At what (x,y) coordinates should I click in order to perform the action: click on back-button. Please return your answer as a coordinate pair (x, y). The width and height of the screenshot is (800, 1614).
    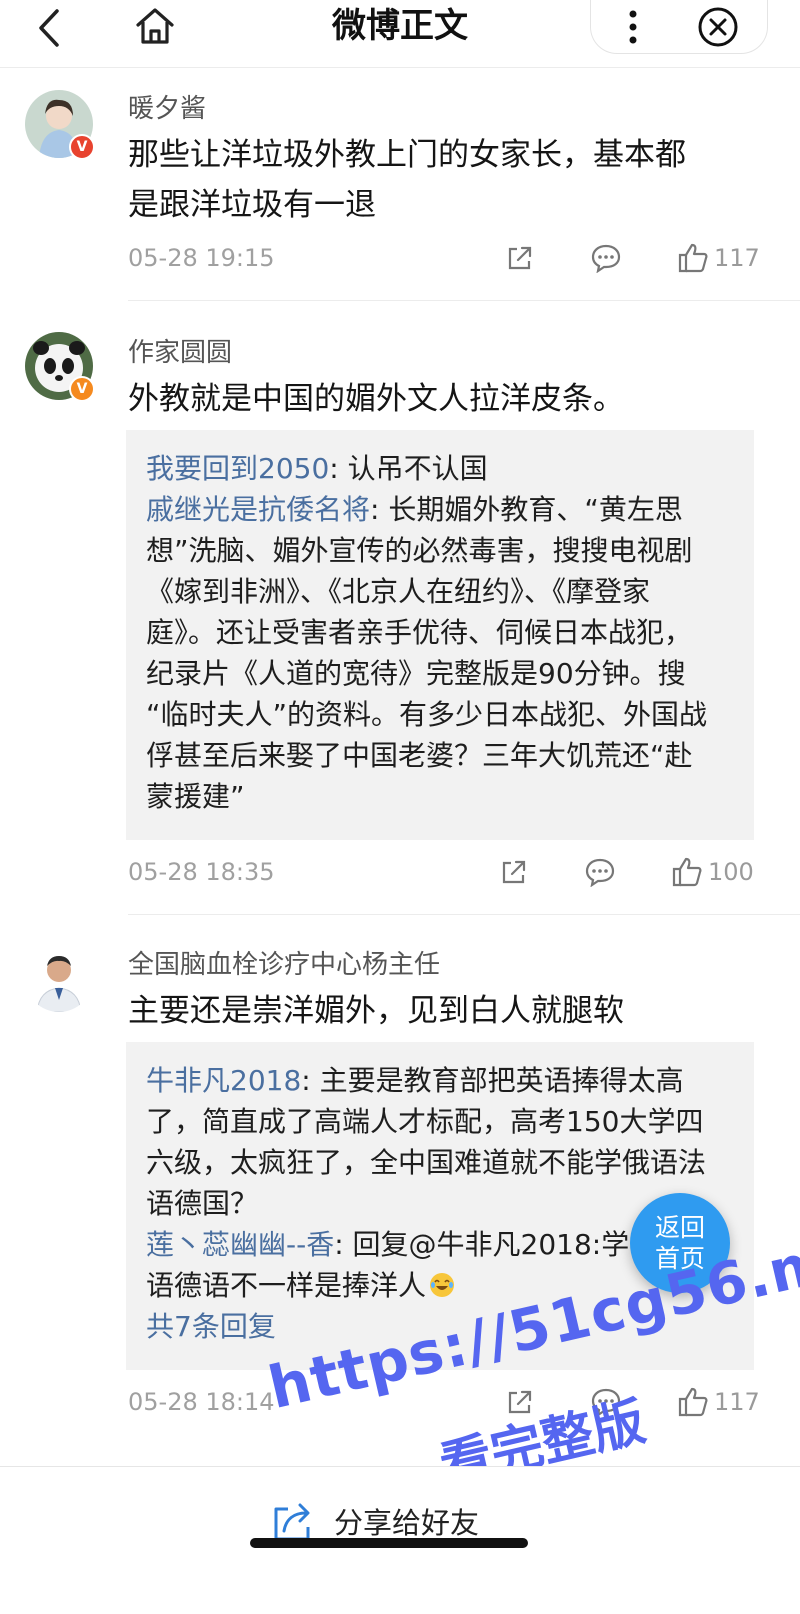
    Looking at the image, I should click on (50, 28).